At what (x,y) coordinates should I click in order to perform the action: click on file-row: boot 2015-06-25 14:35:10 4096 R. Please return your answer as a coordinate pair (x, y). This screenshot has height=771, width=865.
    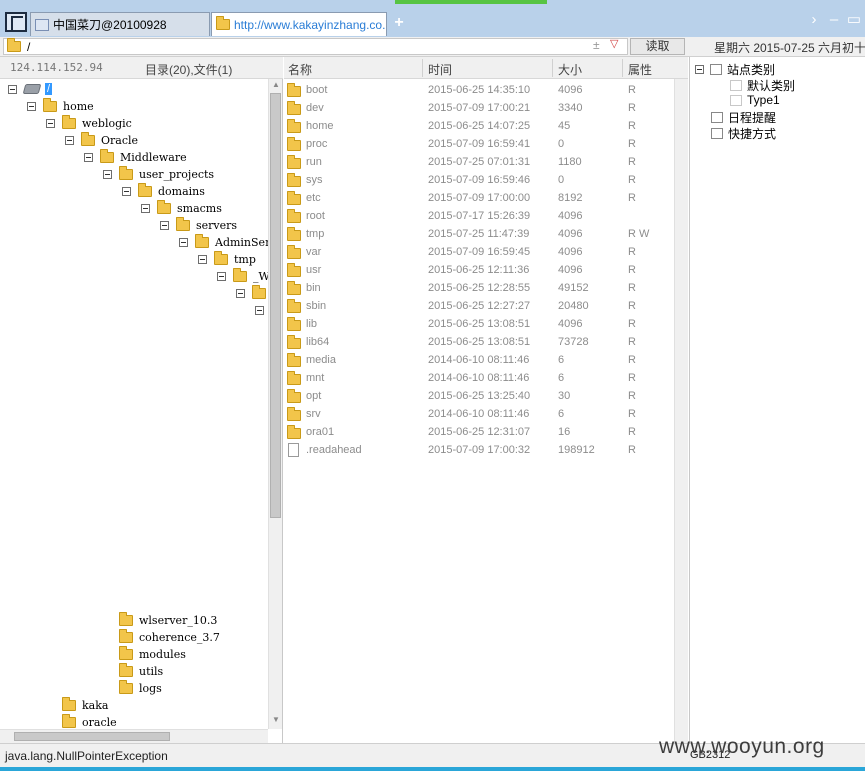
    Looking at the image, I should click on (486, 90).